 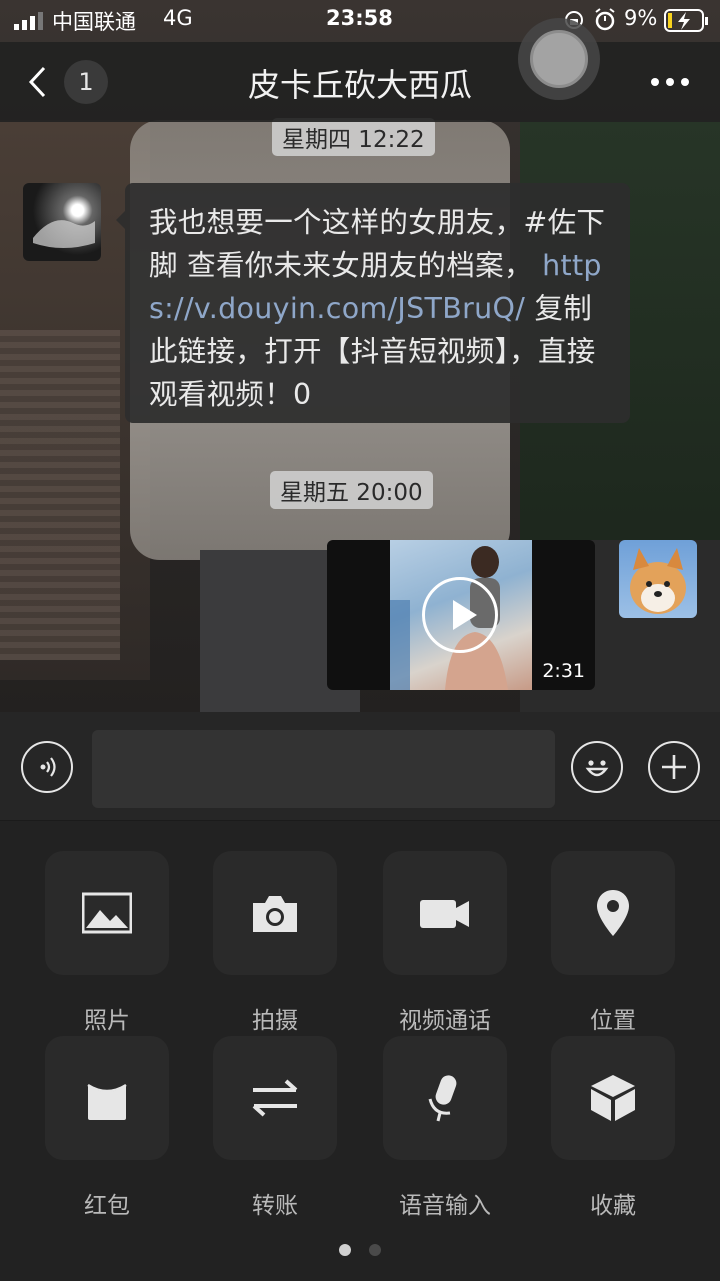 I want to click on video-message: 2:31, so click(x=461, y=615).